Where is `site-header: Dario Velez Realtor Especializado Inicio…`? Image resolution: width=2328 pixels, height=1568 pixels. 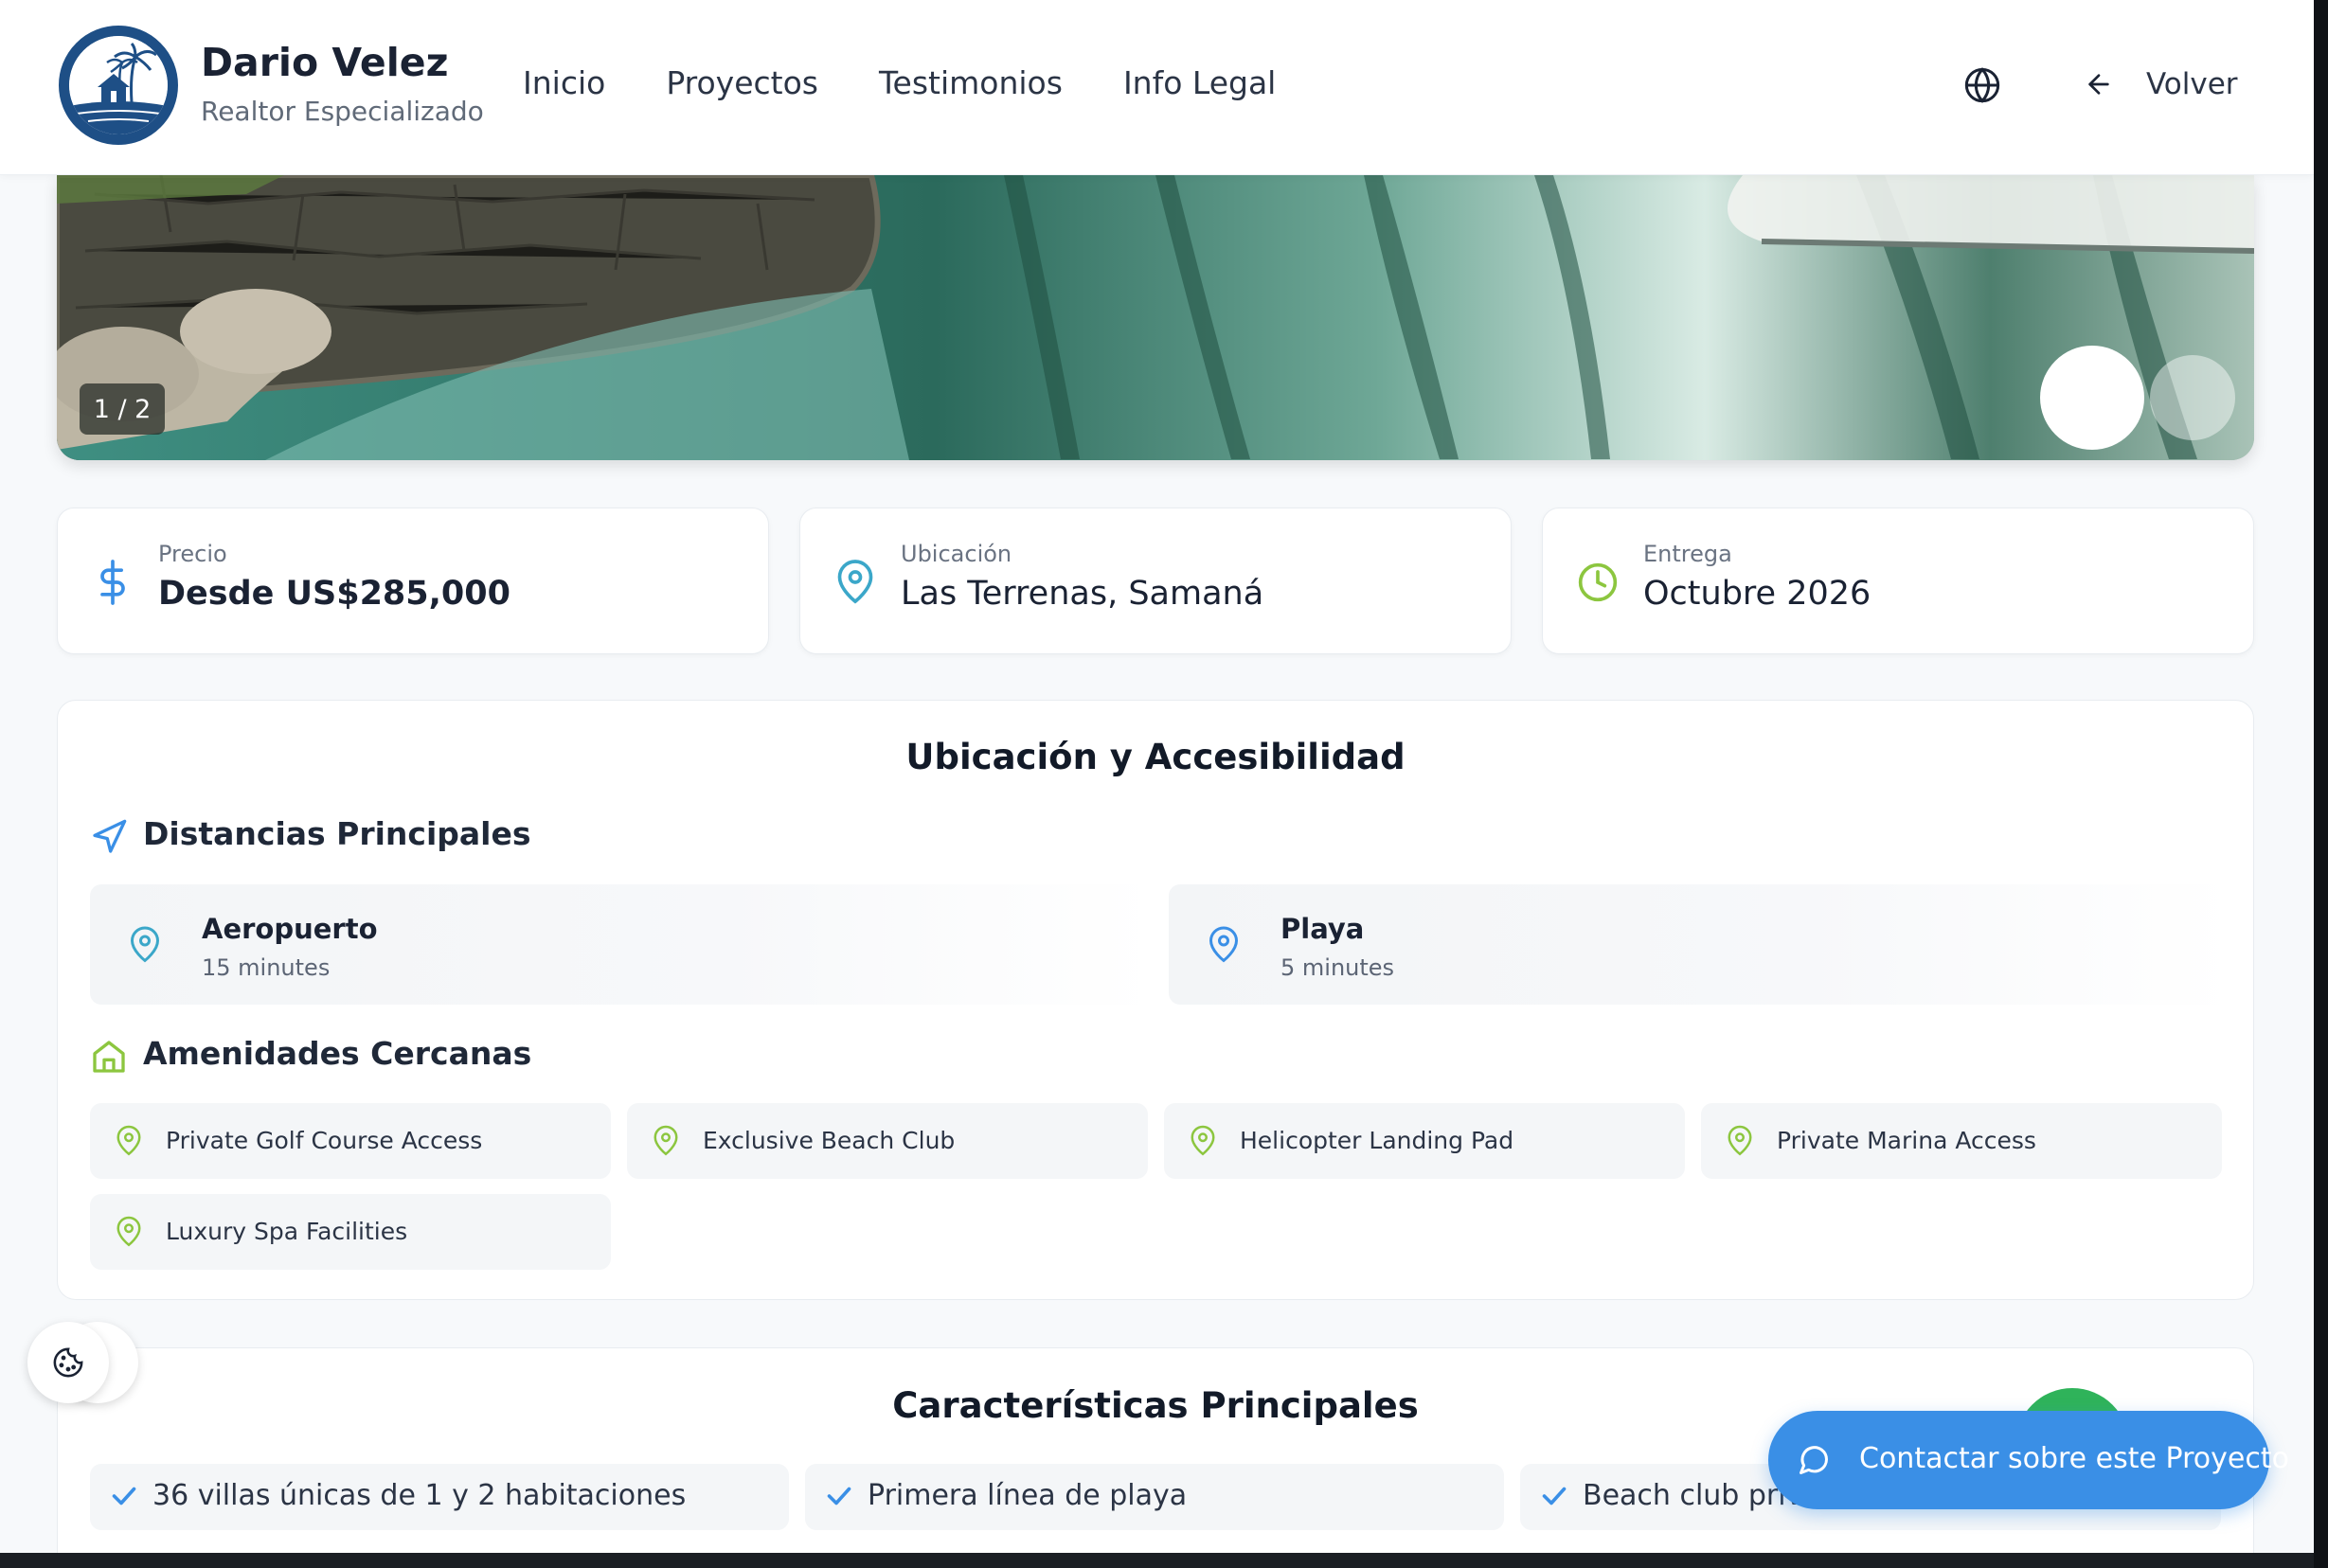
site-header: Dario Velez Realtor Especializado Inicio… is located at coordinates (1157, 87).